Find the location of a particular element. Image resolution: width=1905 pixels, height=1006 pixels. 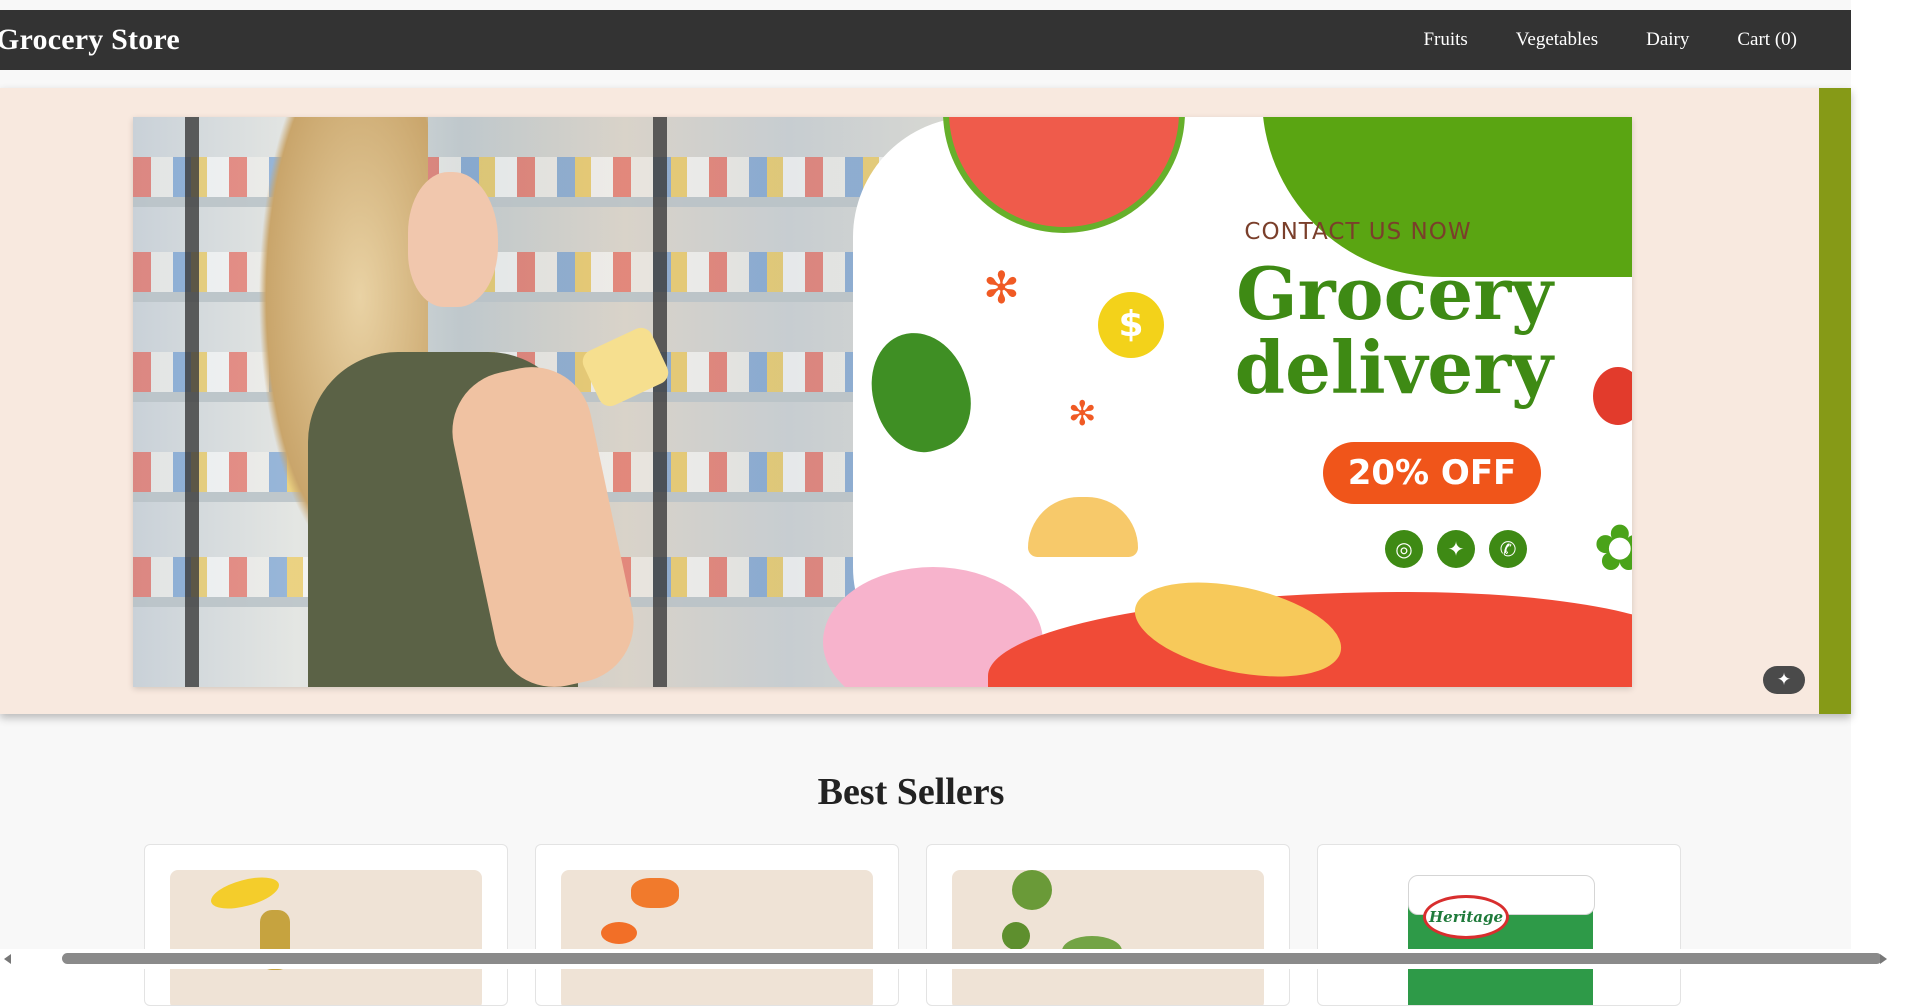

discount-badge: 20% OFF is located at coordinates (1432, 473).